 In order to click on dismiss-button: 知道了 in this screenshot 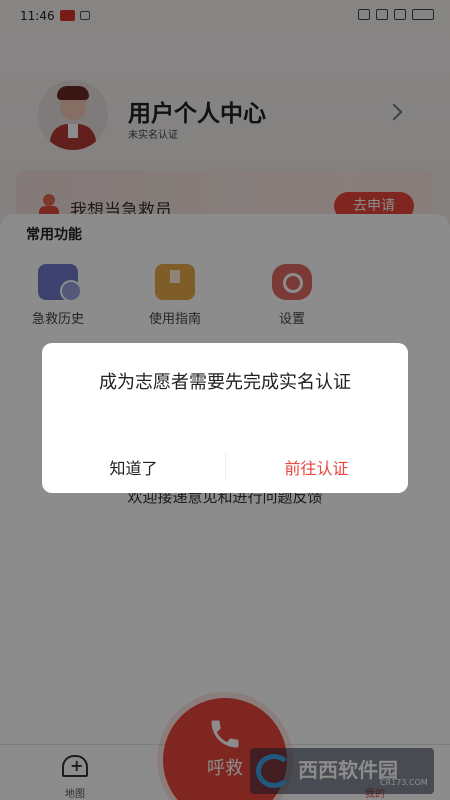, I will do `click(133, 469)`.